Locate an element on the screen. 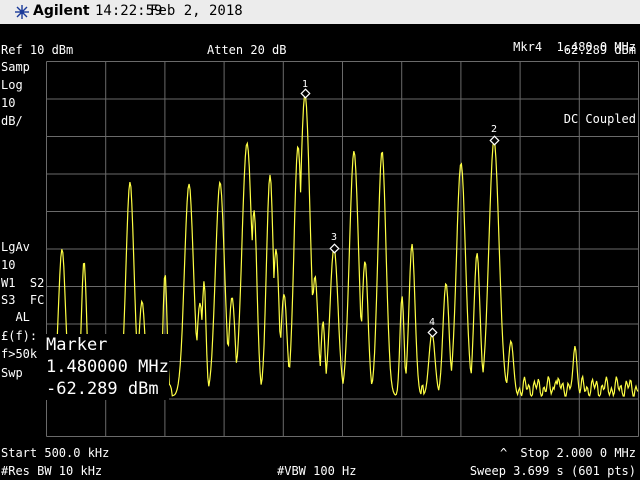 This screenshot has height=480, width=640. marker-3: 3 is located at coordinates (334, 243).